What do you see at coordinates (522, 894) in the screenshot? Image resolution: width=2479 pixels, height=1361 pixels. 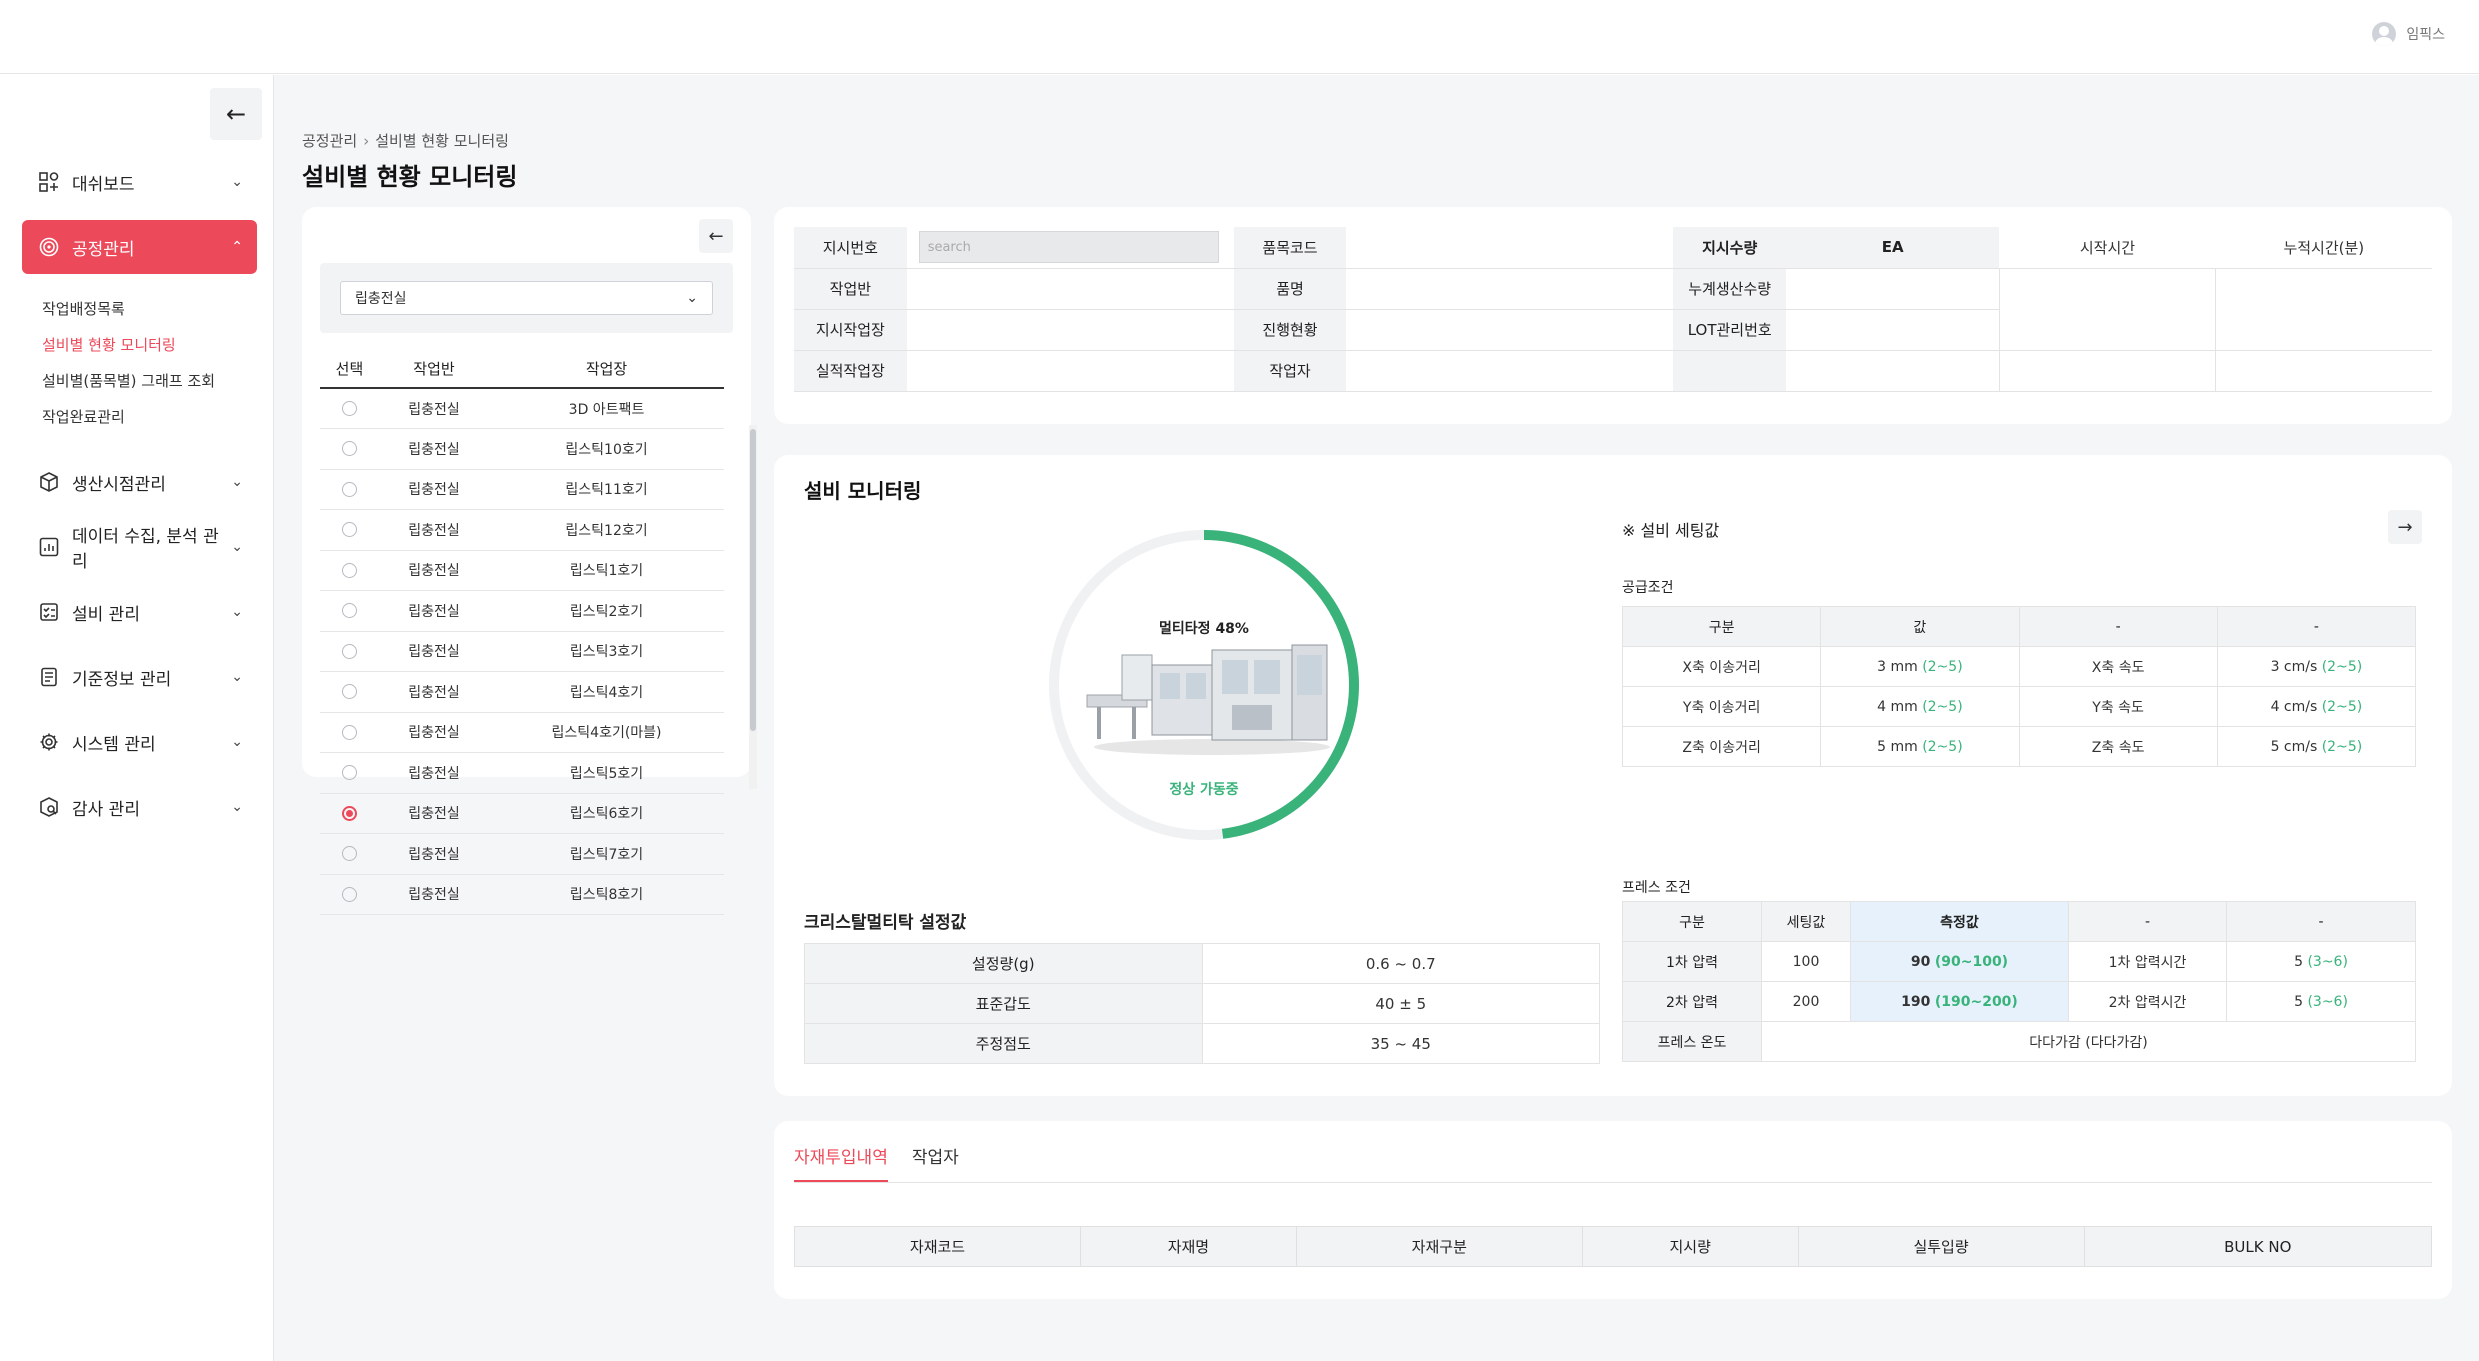 I see `table-row: 립충전실 립스틱8호기` at bounding box center [522, 894].